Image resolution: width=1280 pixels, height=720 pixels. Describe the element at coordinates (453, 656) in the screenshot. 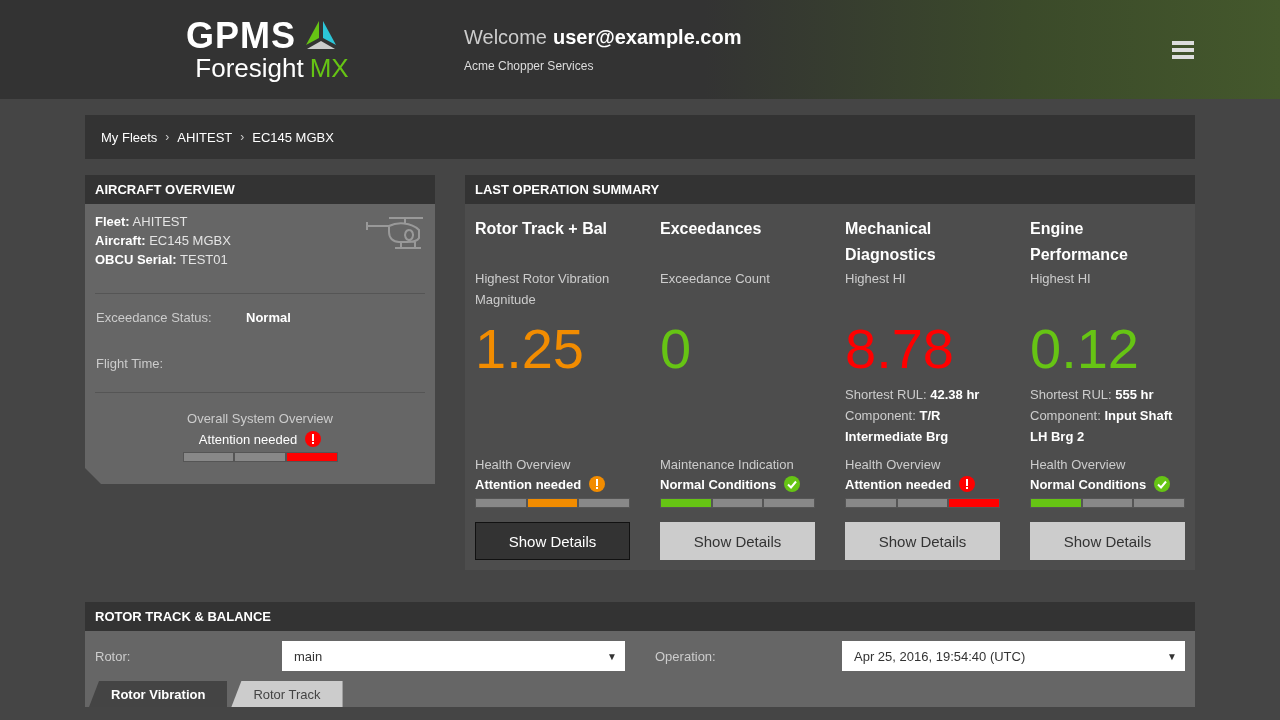

I see `rotor-select: main ▼` at that location.